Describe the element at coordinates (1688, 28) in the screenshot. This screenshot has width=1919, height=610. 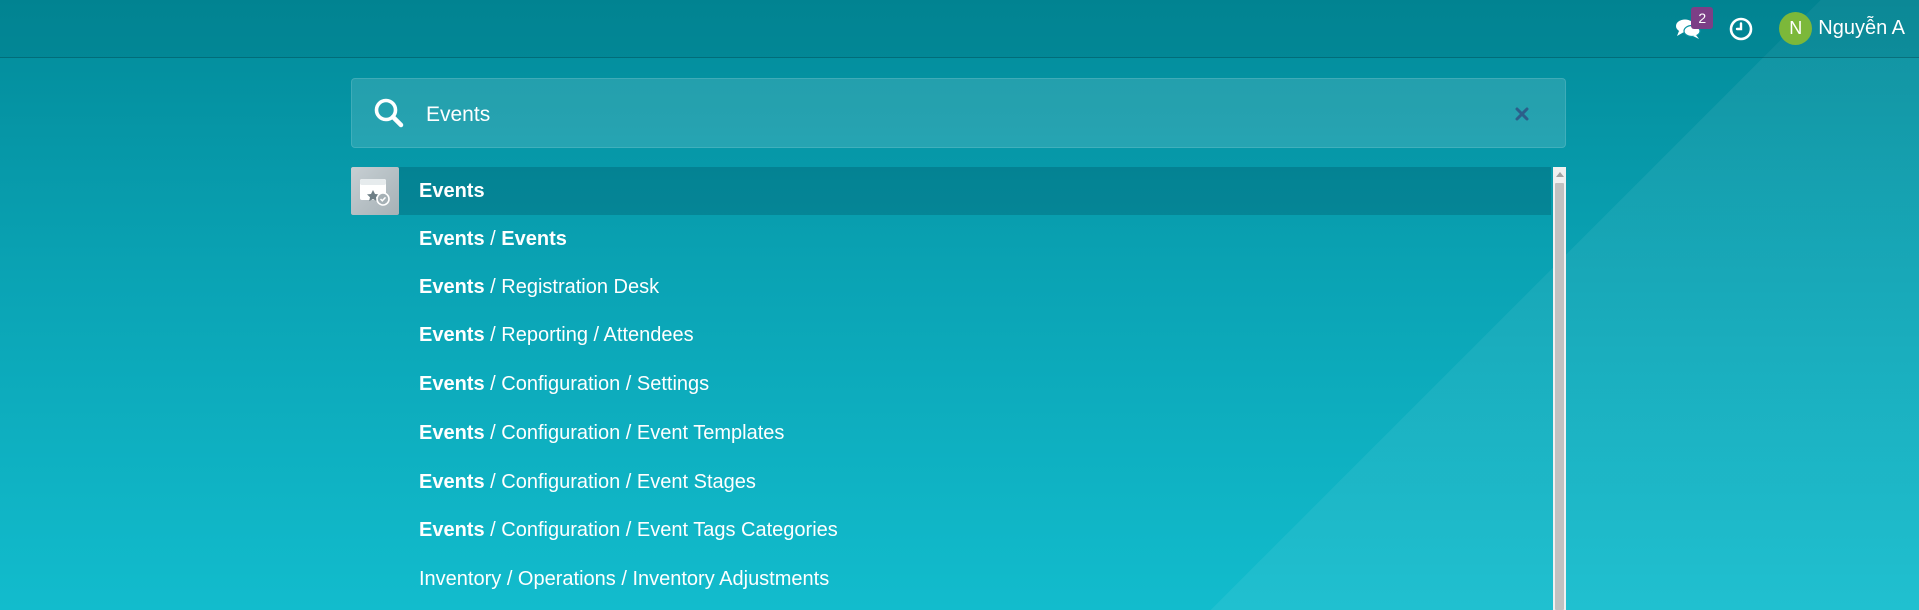
I see `messaging-button: 2` at that location.